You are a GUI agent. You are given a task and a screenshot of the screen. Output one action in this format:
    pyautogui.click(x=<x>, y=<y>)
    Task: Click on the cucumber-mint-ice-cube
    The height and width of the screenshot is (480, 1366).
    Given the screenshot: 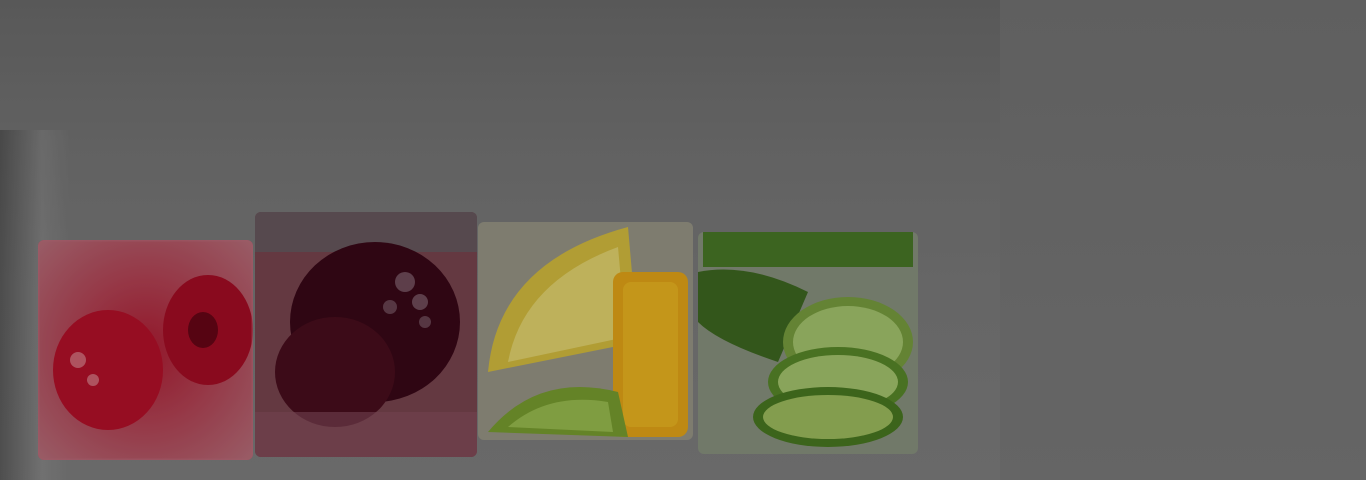 What is the action you would take?
    pyautogui.click(x=808, y=343)
    